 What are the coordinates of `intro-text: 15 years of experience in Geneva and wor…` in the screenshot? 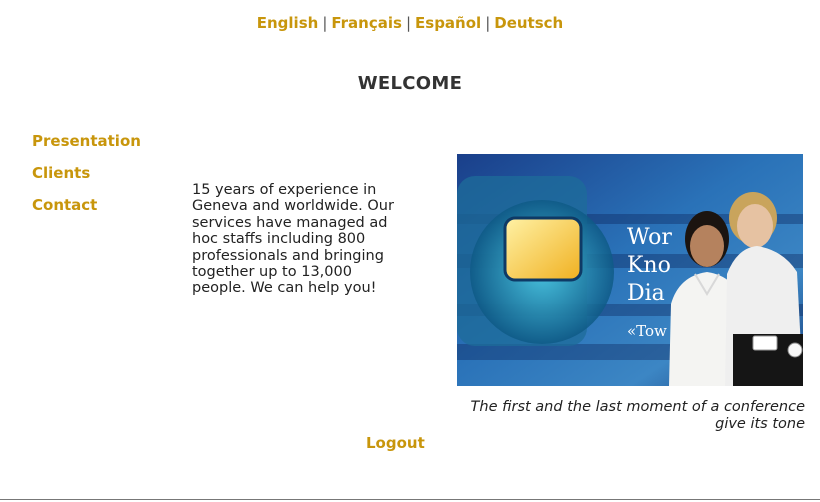 It's located at (293, 239).